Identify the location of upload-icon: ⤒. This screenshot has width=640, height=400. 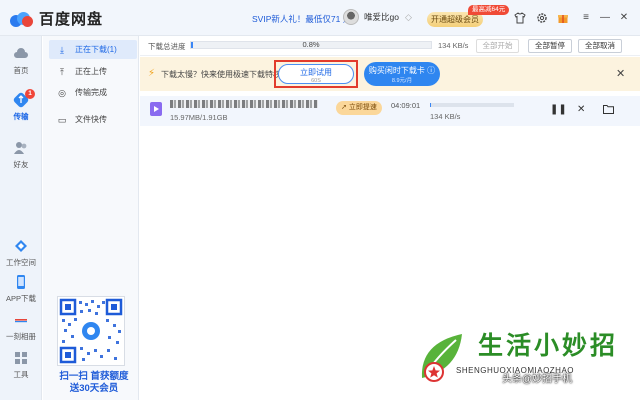
(62, 71).